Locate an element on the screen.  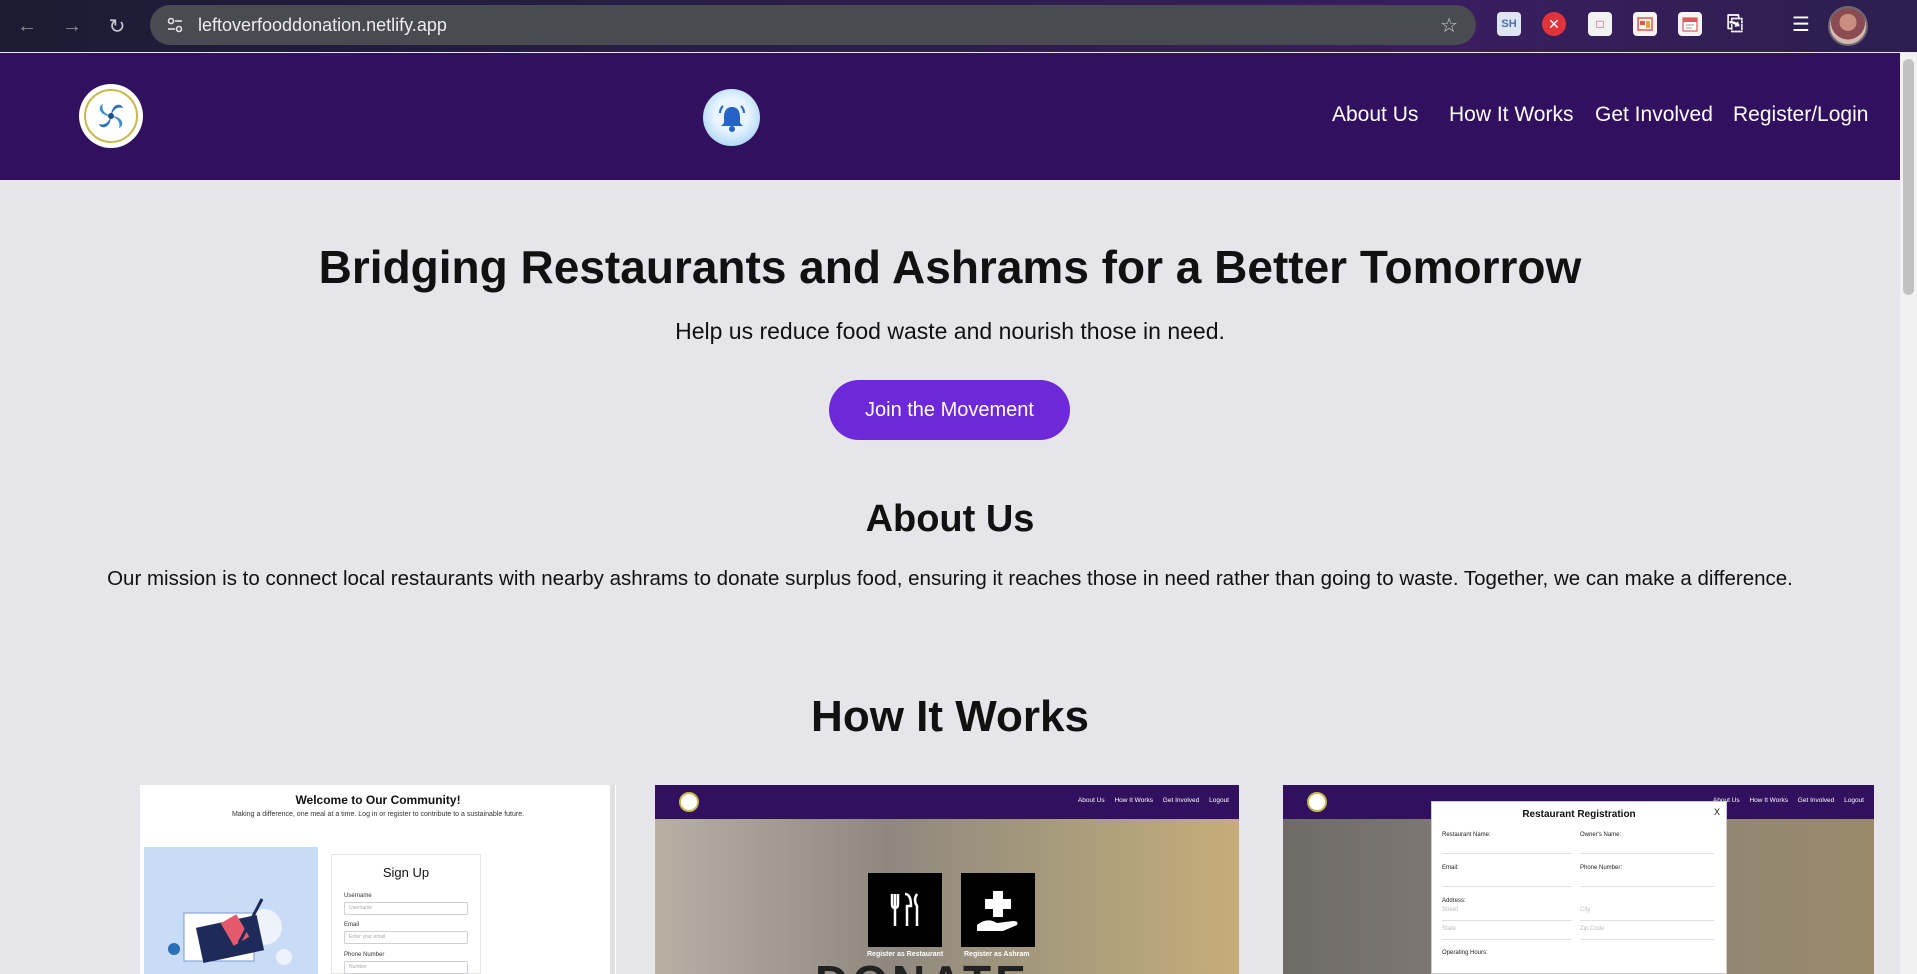
puzzle-icon: ⎘ is located at coordinates (1735, 24).